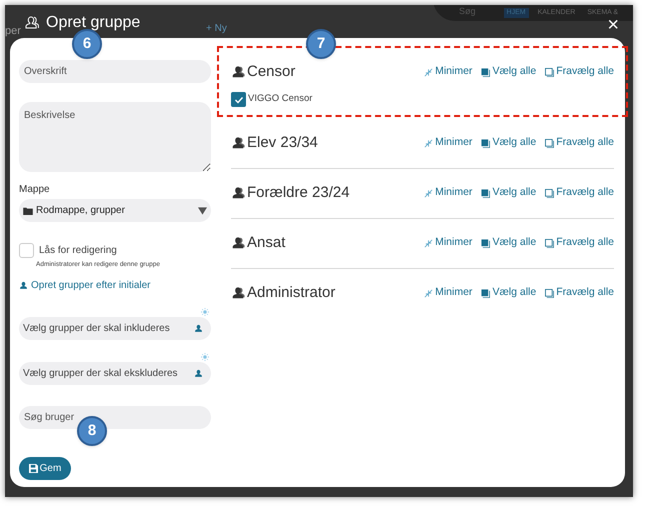  I want to click on member-checkbox, so click(238, 99).